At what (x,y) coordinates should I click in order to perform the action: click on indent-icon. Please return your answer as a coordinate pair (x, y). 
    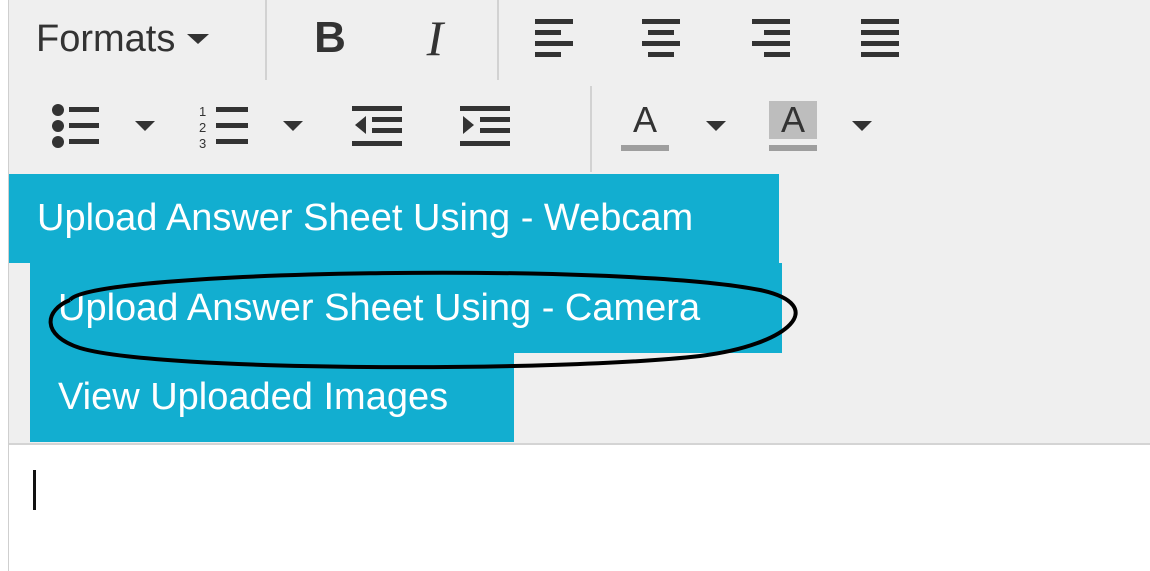
    Looking at the image, I should click on (485, 126).